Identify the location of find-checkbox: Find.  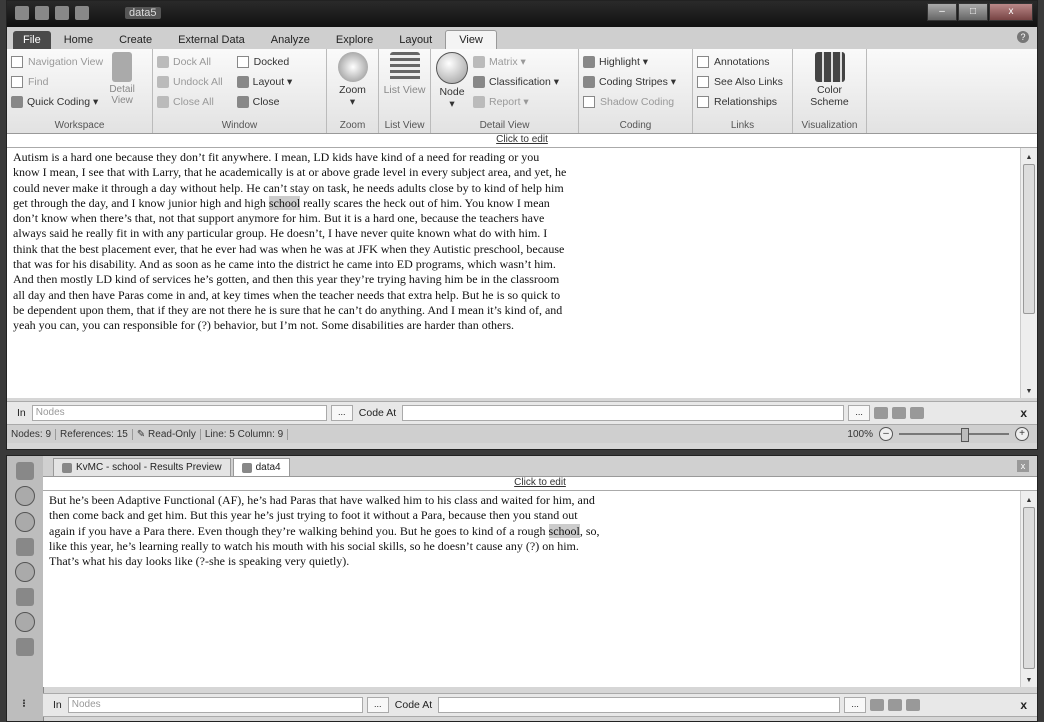
(57, 82).